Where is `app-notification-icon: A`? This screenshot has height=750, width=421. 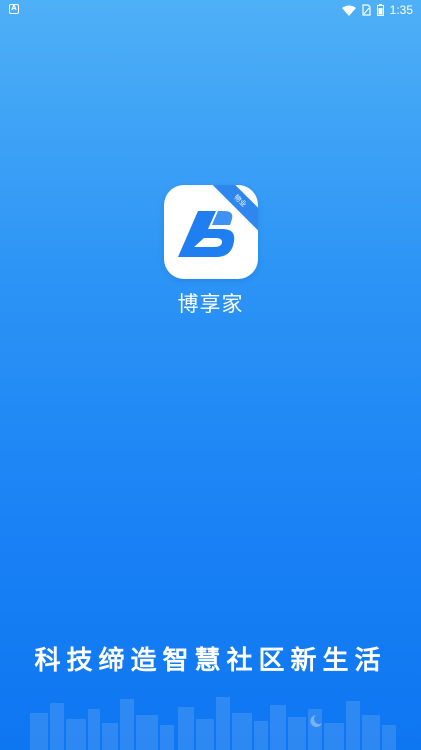
app-notification-icon: A is located at coordinates (14, 9).